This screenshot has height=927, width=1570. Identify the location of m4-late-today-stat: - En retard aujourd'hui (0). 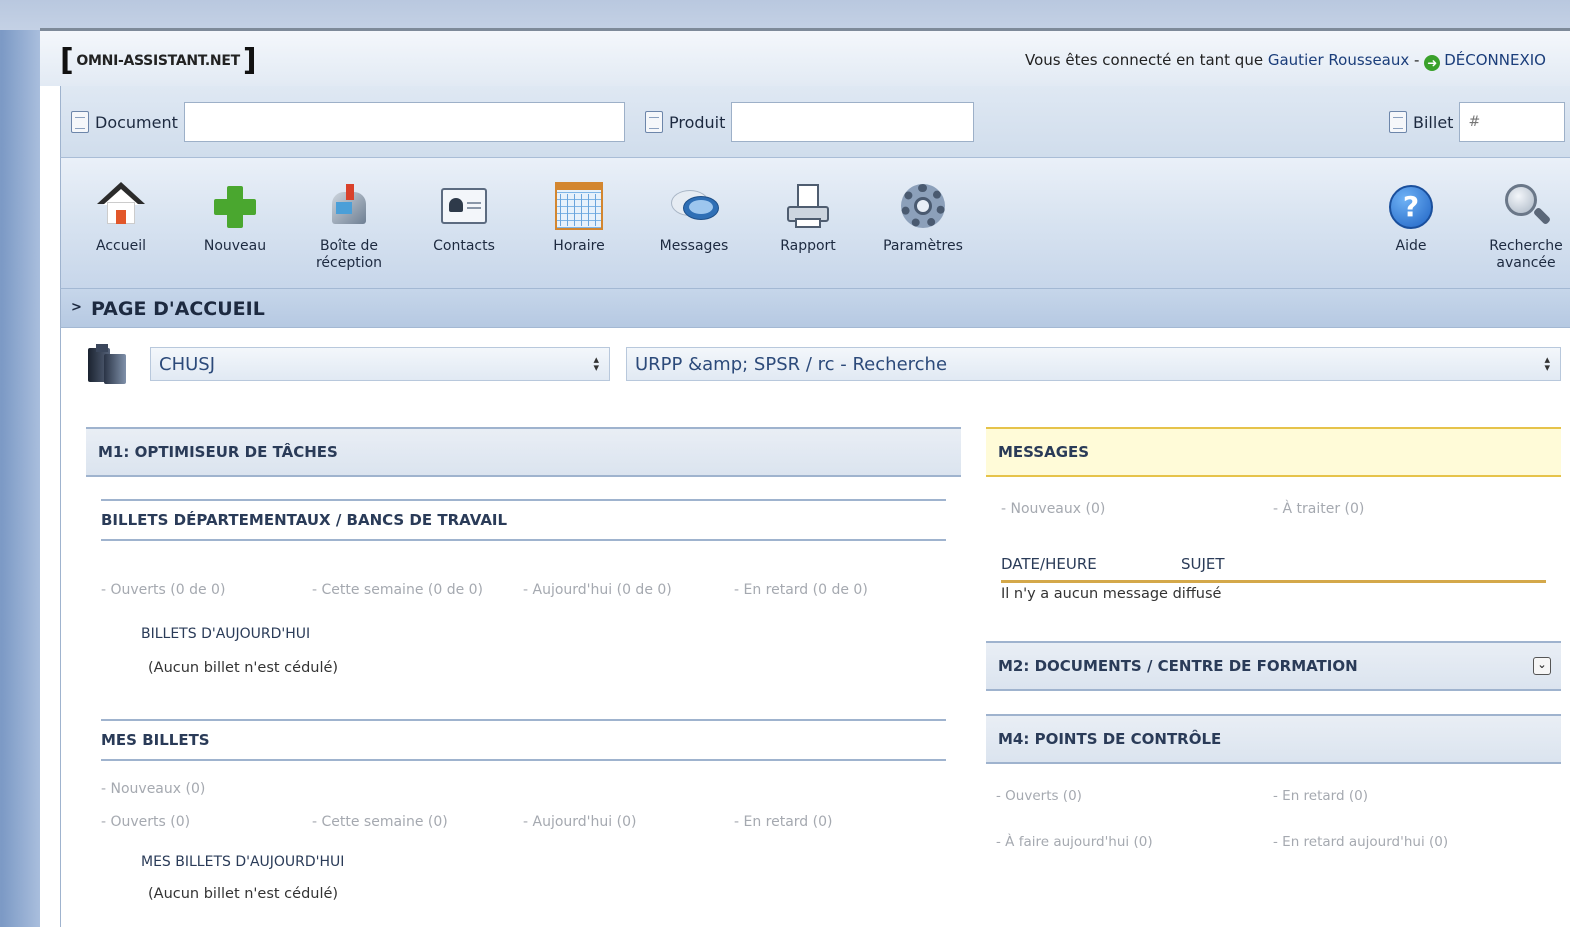
(1360, 842).